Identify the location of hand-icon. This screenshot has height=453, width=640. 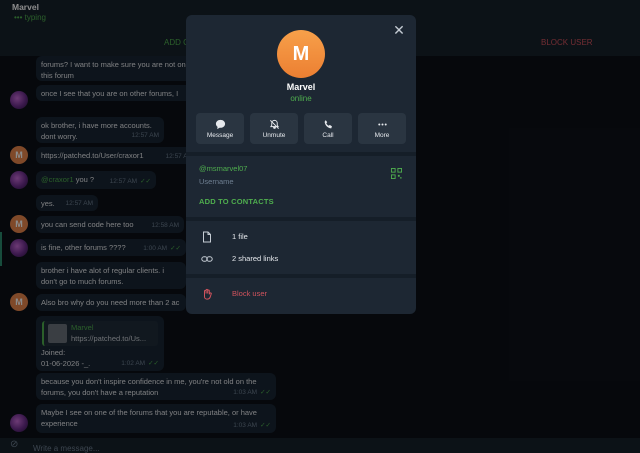
(208, 294).